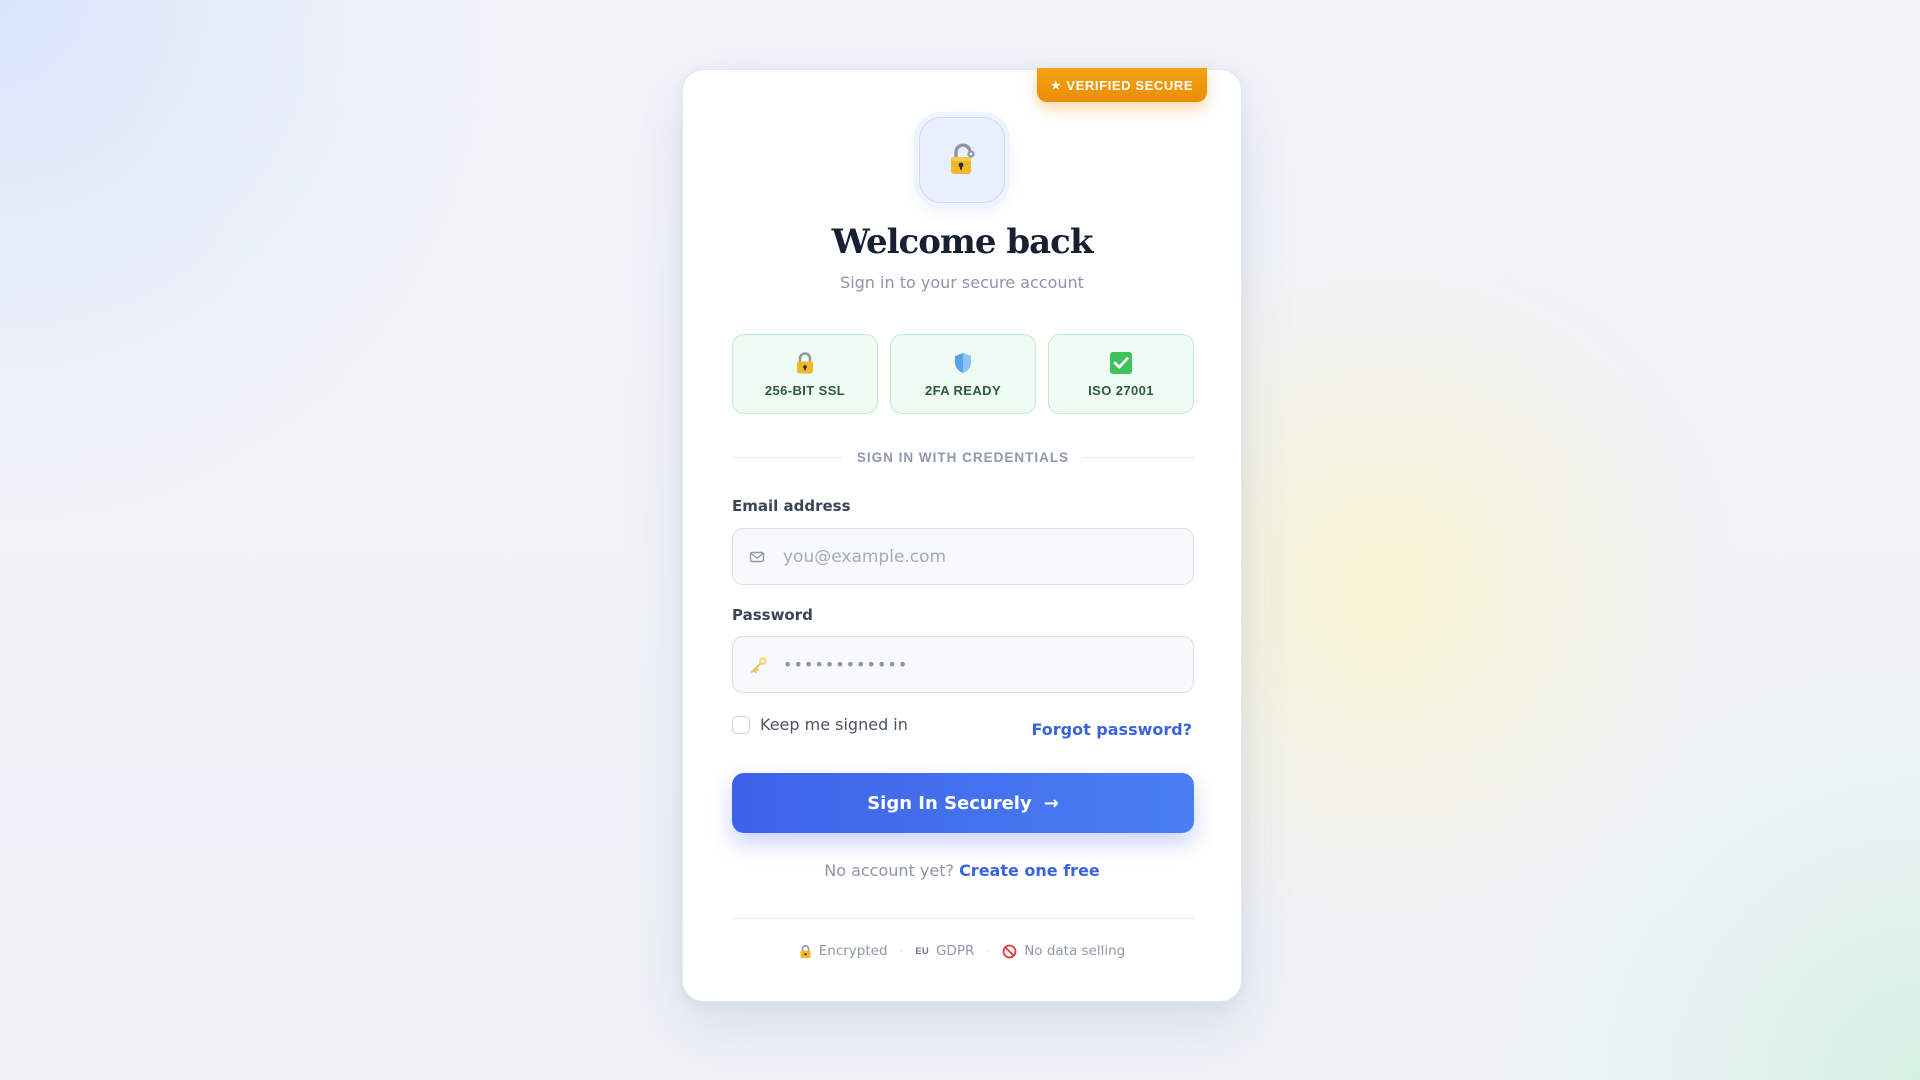 The image size is (1920, 1080). What do you see at coordinates (1121, 362) in the screenshot?
I see `check-box-icon` at bounding box center [1121, 362].